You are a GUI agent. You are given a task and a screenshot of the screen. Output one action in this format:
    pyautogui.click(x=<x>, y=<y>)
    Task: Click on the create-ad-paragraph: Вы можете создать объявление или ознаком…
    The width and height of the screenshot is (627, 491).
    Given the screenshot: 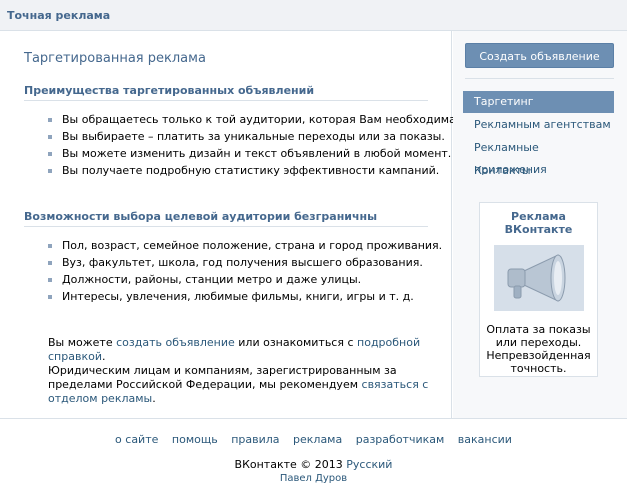 What is the action you would take?
    pyautogui.click(x=234, y=349)
    